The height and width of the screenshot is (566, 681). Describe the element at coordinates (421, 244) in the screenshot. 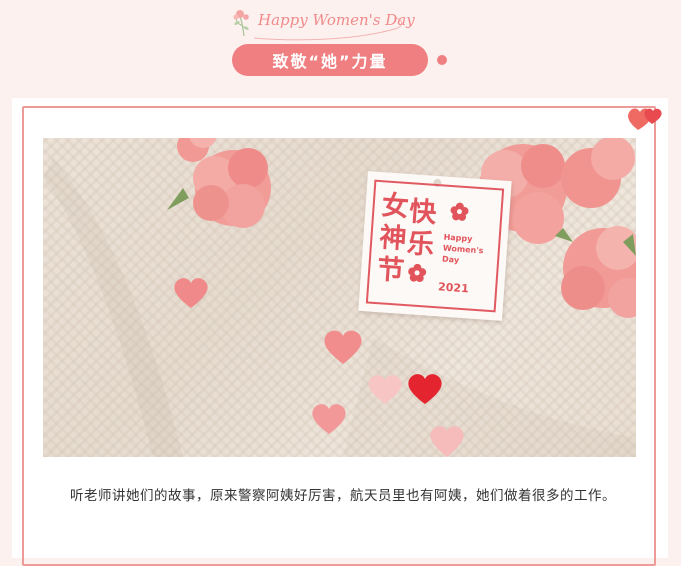

I see `tag-char: 乐` at that location.